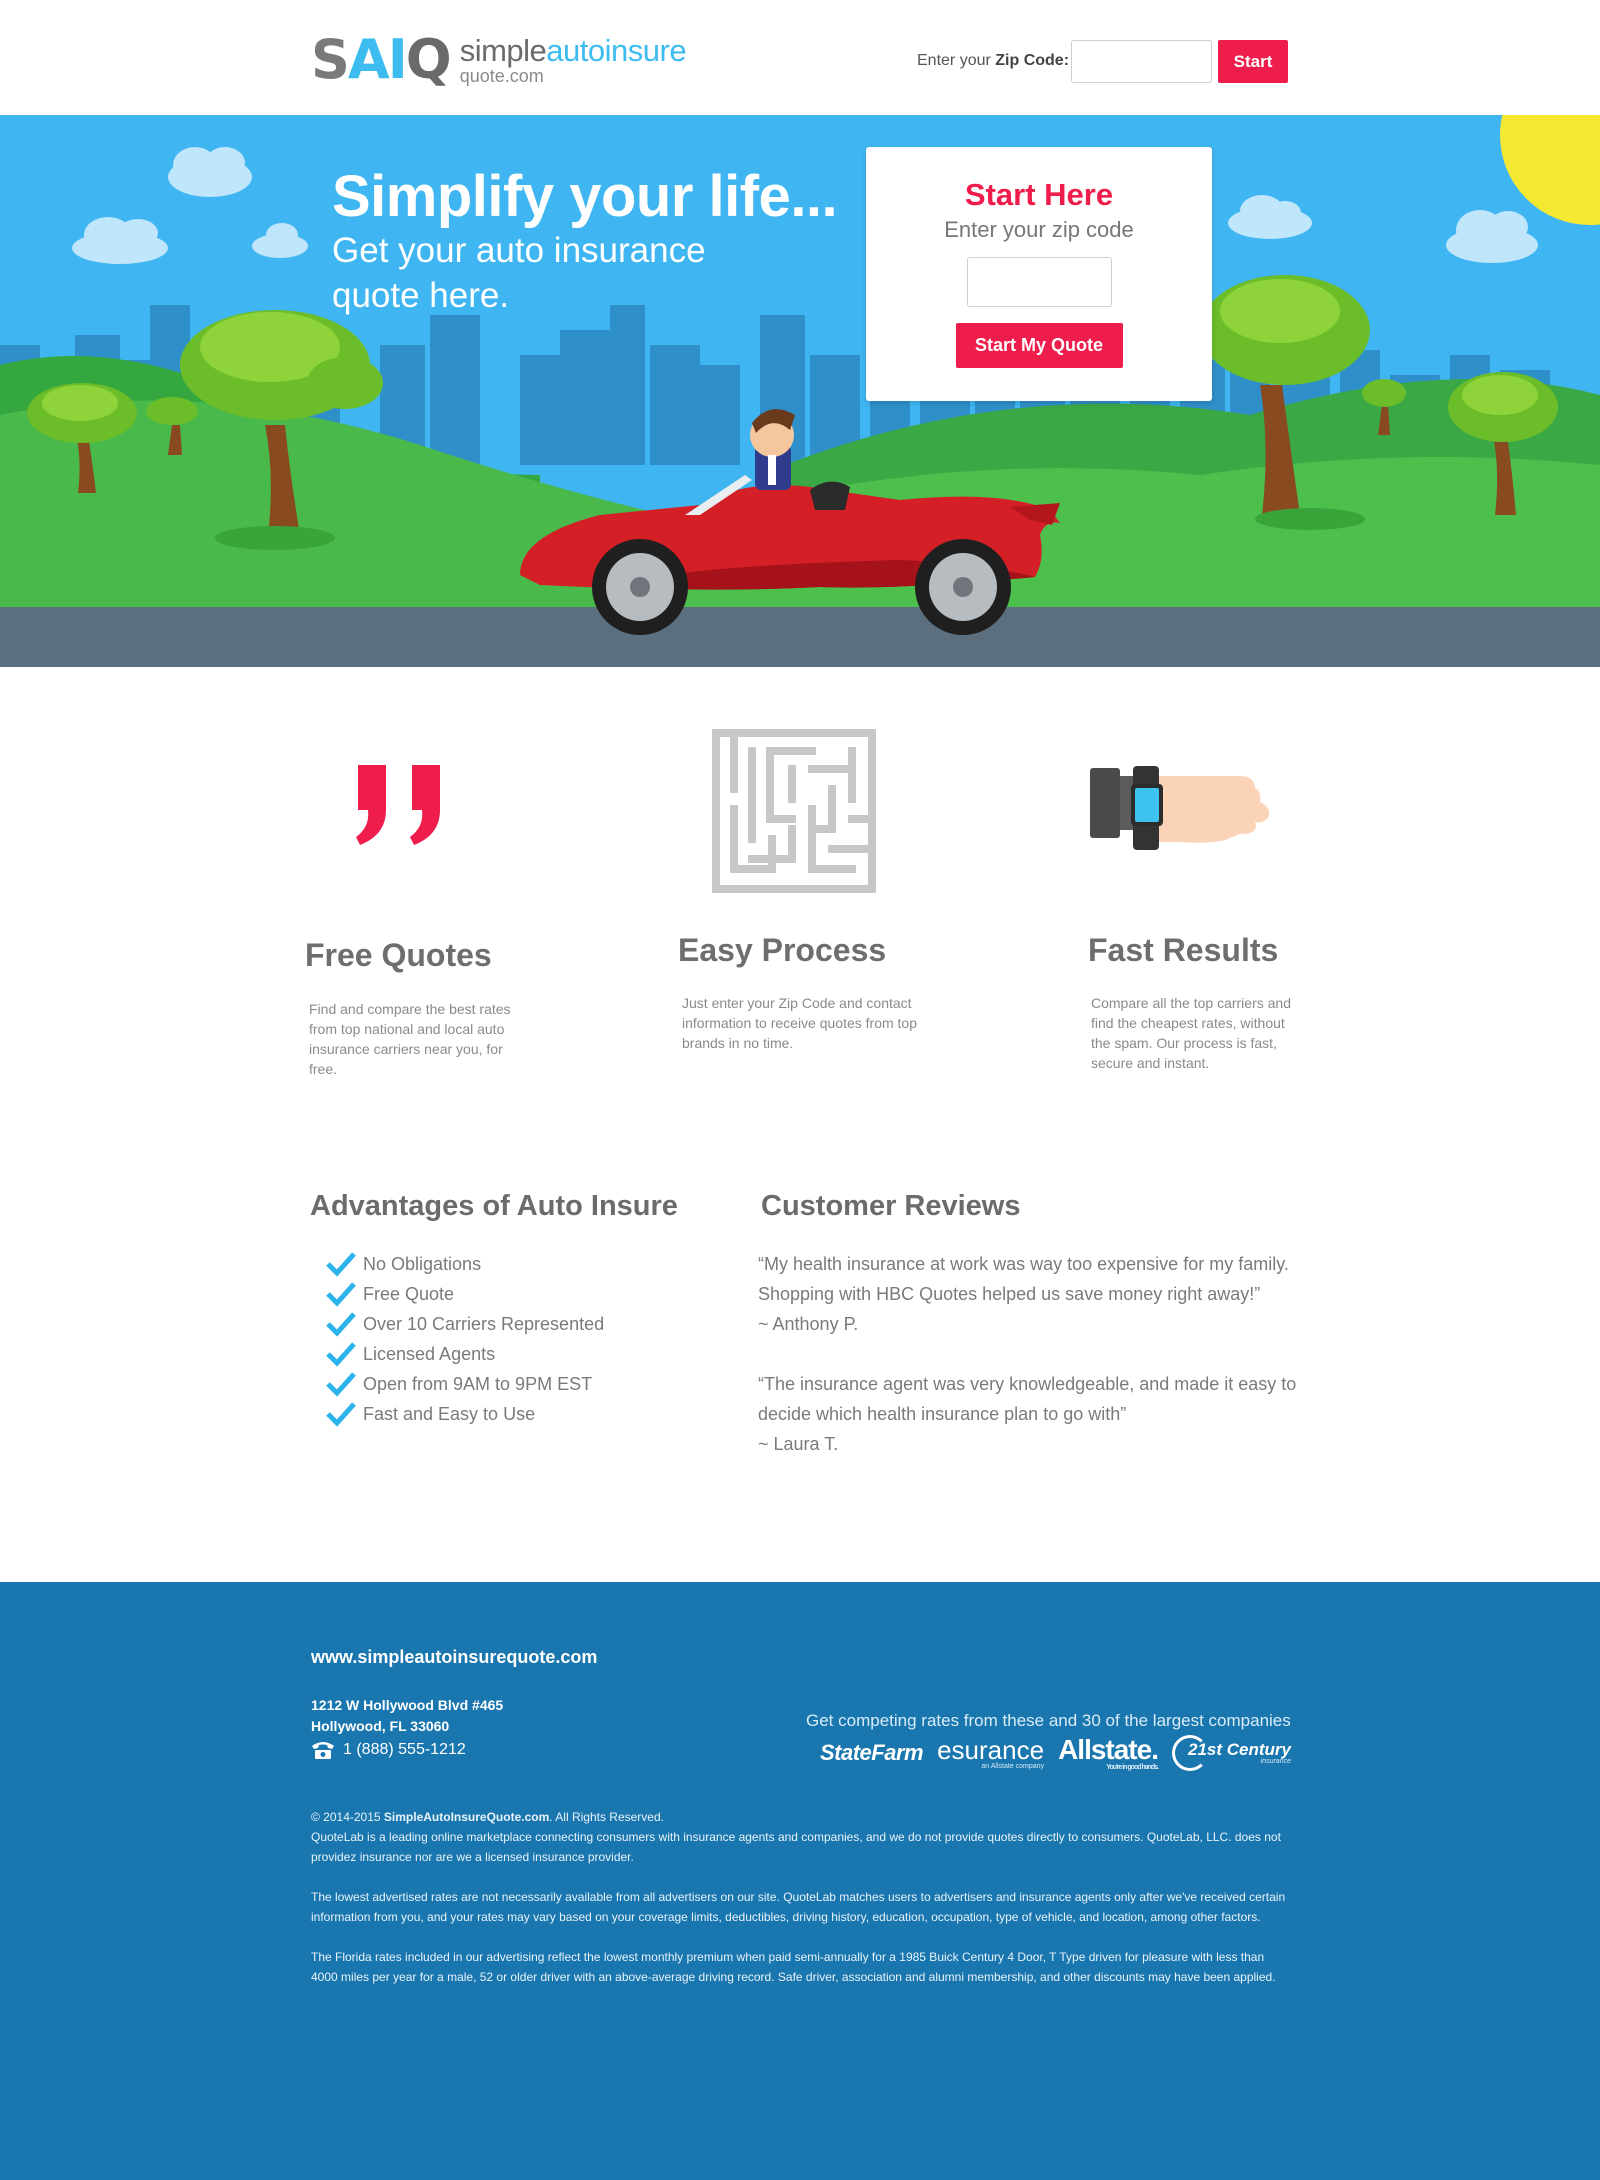 This screenshot has height=2180, width=1600. Describe the element at coordinates (1108, 1752) in the screenshot. I see `allstate-logo: Allstate. You're in good hands.` at that location.